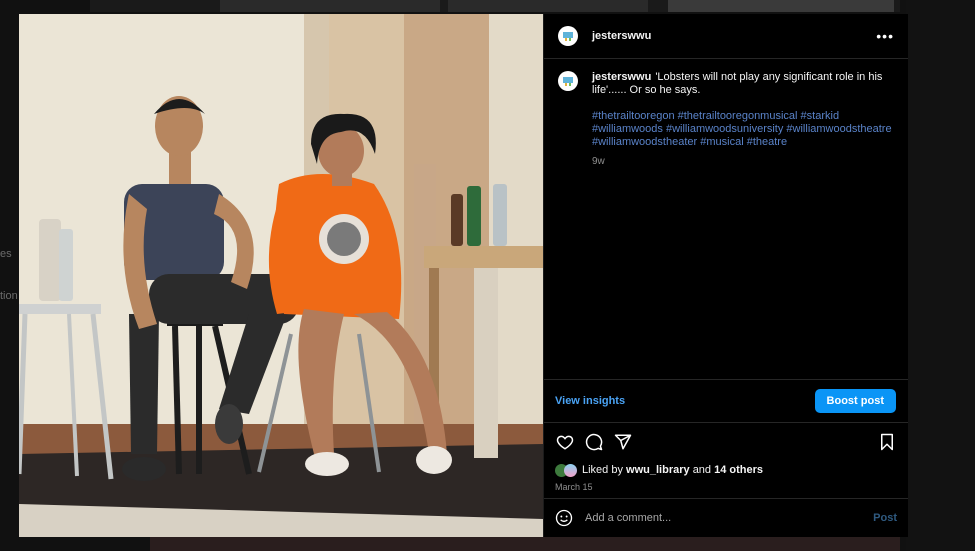 The height and width of the screenshot is (551, 975). What do you see at coordinates (940, 275) in the screenshot?
I see `background-right-gutter` at bounding box center [940, 275].